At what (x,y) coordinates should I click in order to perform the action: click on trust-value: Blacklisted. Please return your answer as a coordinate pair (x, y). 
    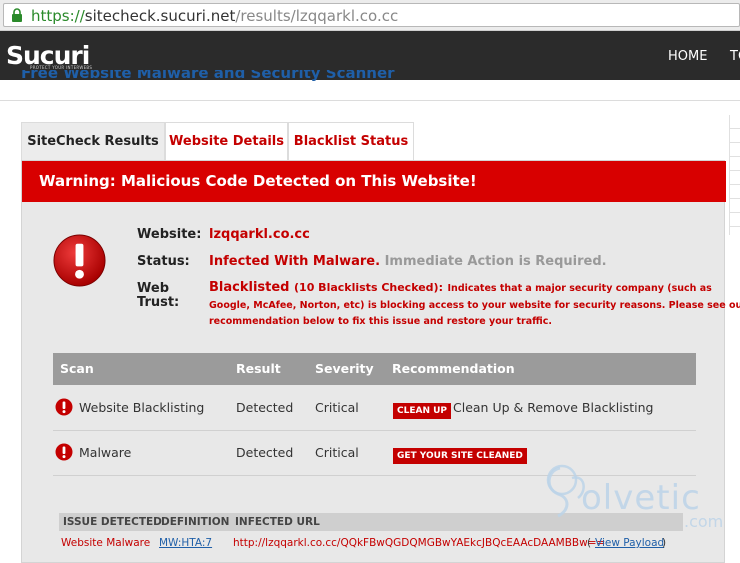
    Looking at the image, I should click on (249, 287).